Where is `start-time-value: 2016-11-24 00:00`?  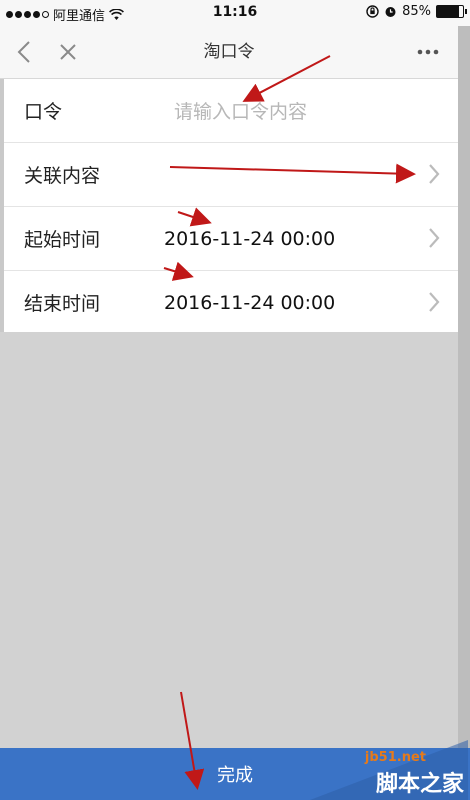
start-time-value: 2016-11-24 00:00 is located at coordinates (250, 238).